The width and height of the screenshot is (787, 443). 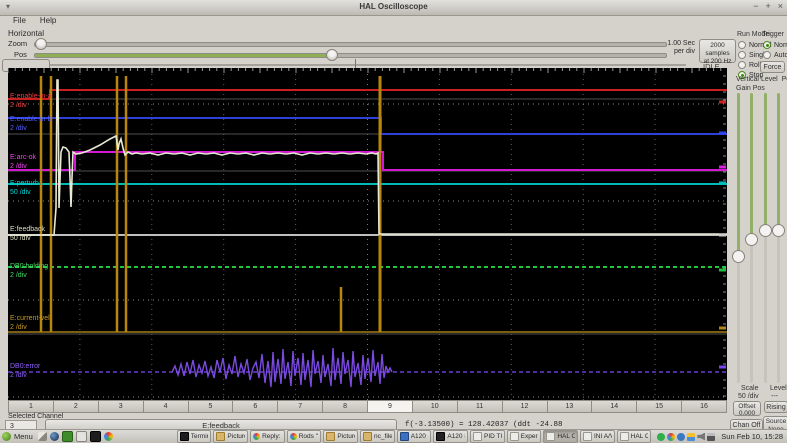 I want to click on zoom-slider-label: Zoom, so click(x=18, y=43).